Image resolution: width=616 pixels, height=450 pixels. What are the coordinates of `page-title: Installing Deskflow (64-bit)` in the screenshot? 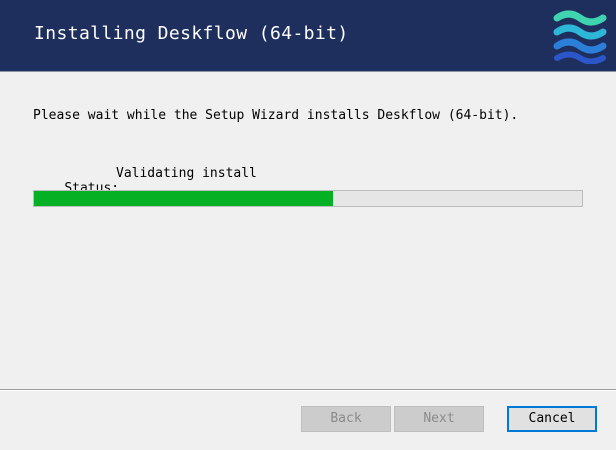 It's located at (191, 33).